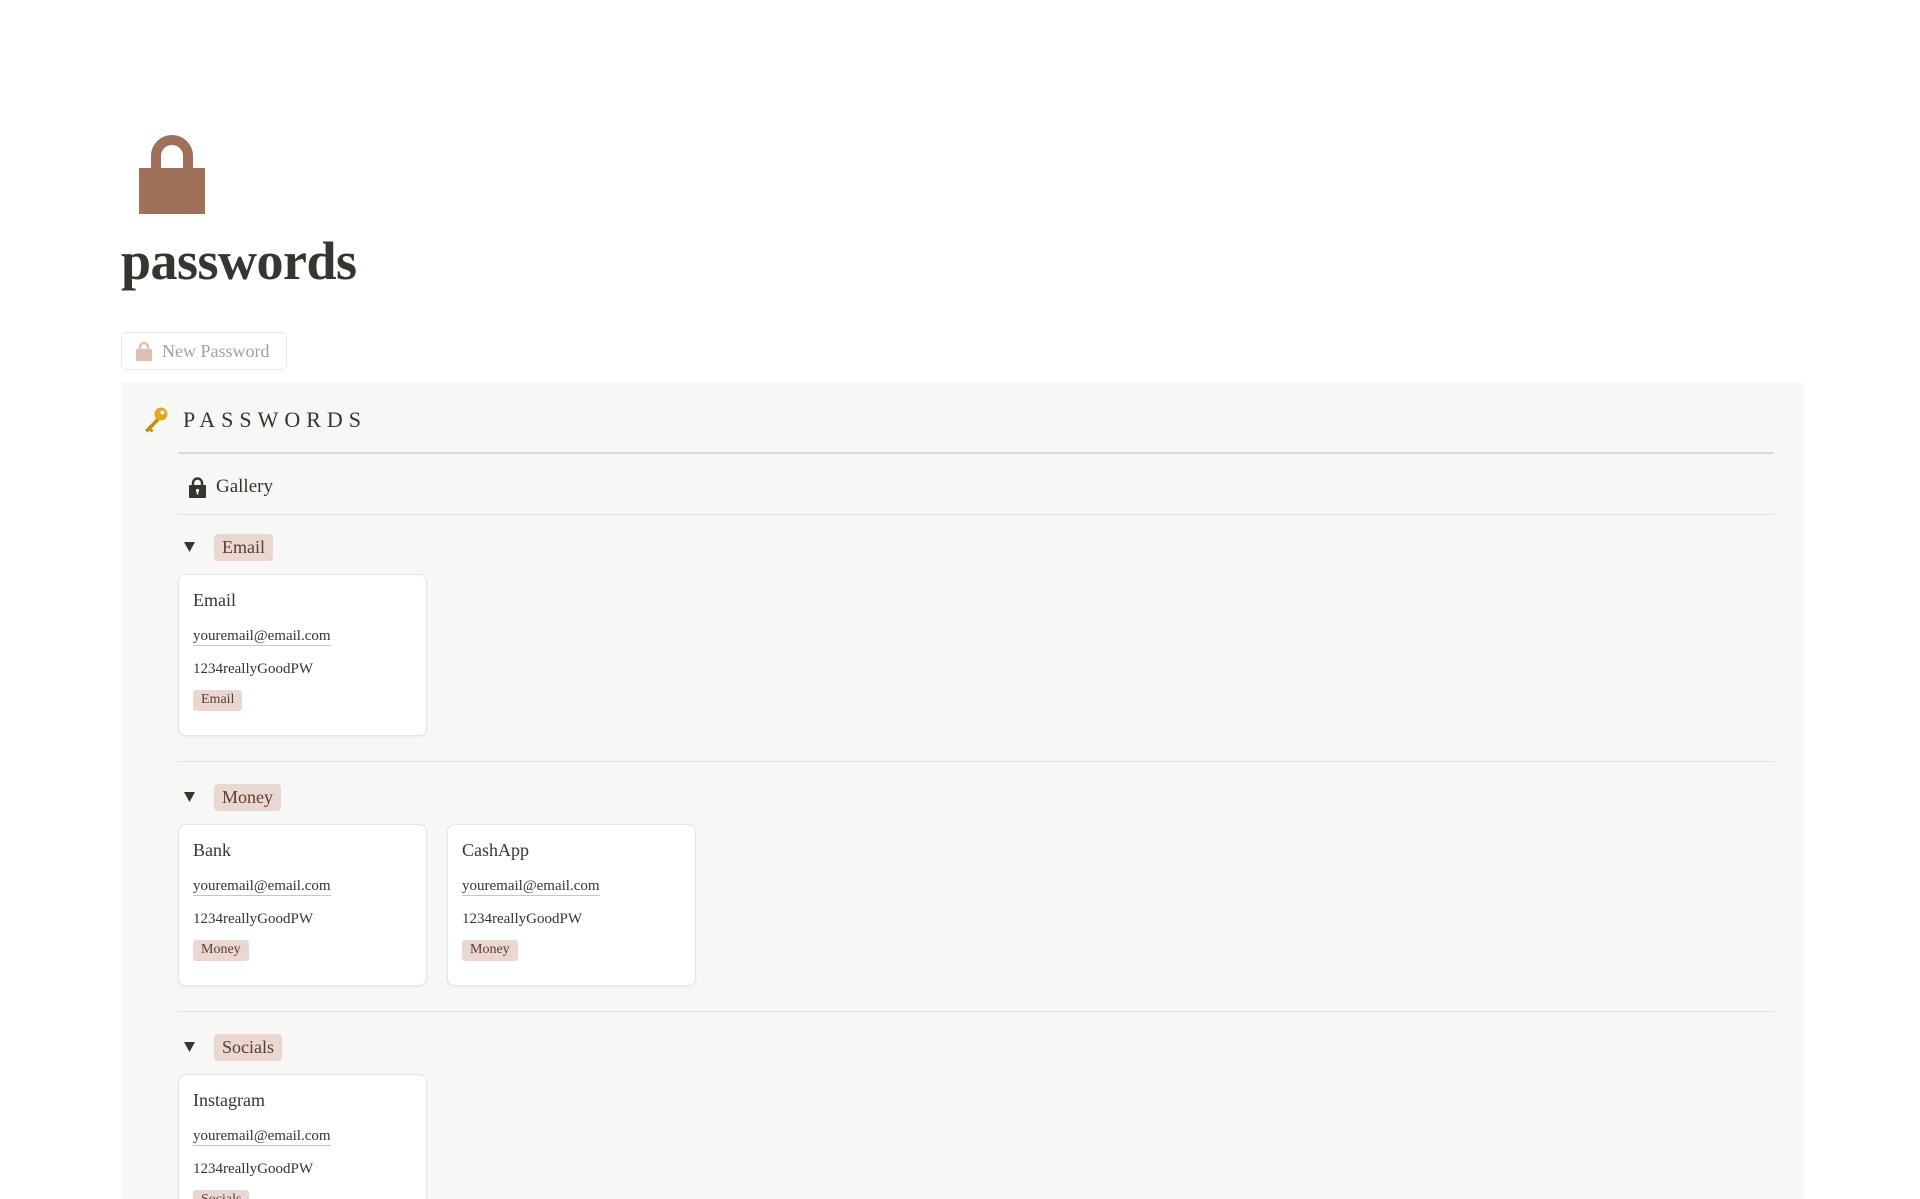 This screenshot has width=1920, height=1199. Describe the element at coordinates (216, 350) in the screenshot. I see `new-password-label: New Password` at that location.